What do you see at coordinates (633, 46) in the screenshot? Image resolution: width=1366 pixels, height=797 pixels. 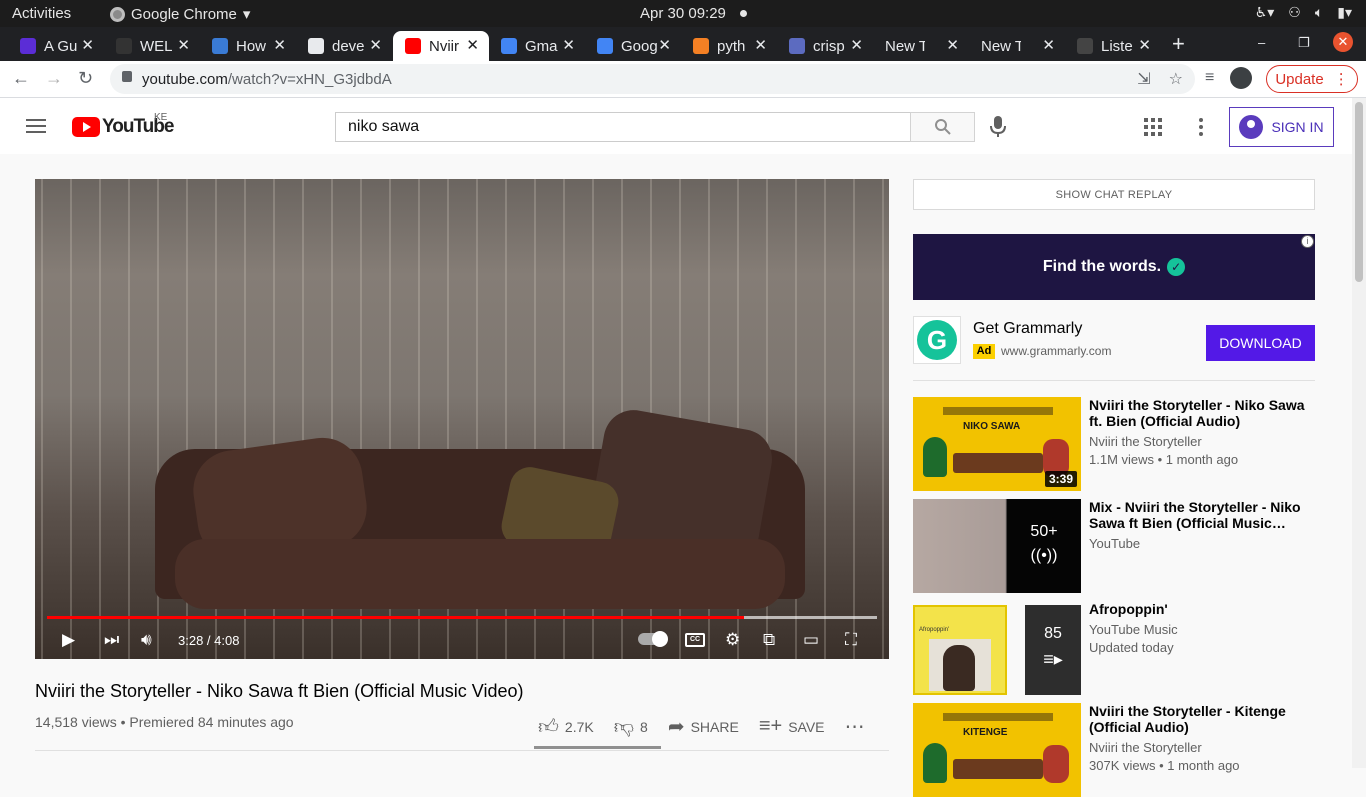 I see `browser-tab: Goog ✕` at bounding box center [633, 46].